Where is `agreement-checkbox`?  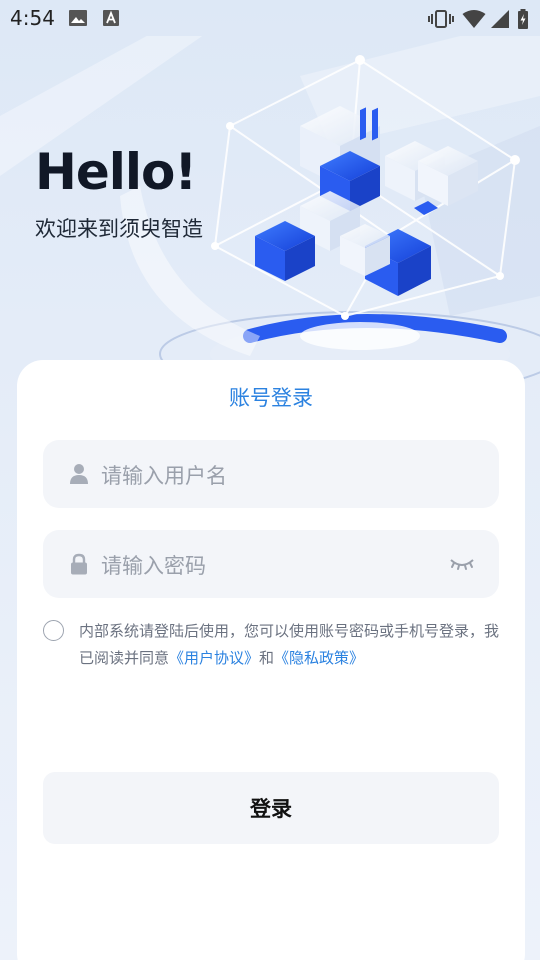 agreement-checkbox is located at coordinates (53, 630).